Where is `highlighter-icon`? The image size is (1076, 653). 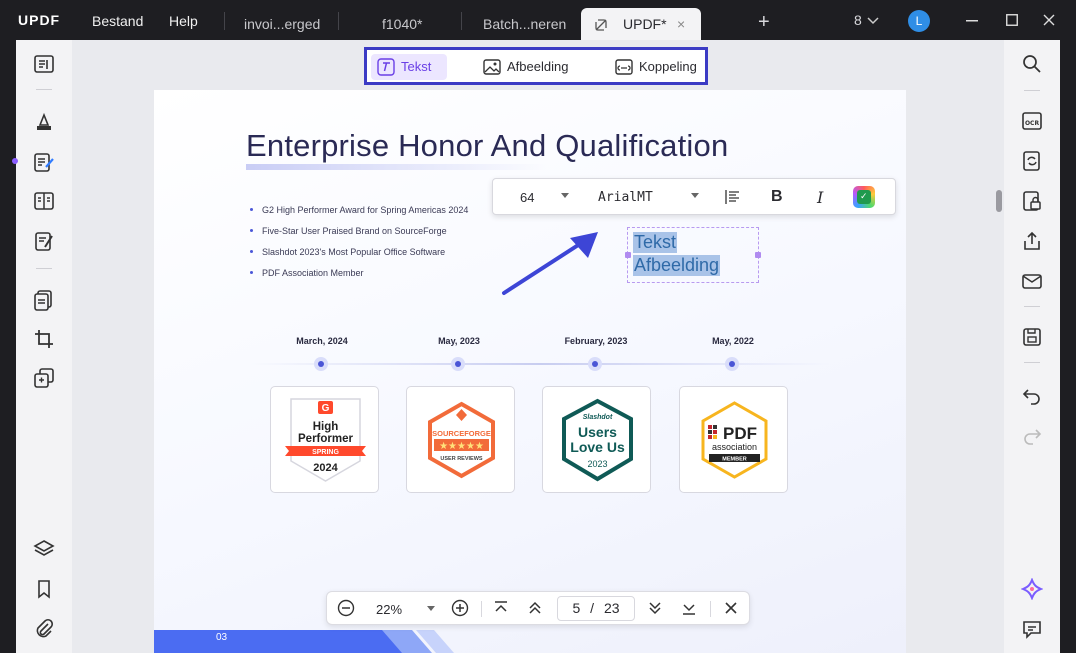 highlighter-icon is located at coordinates (44, 122).